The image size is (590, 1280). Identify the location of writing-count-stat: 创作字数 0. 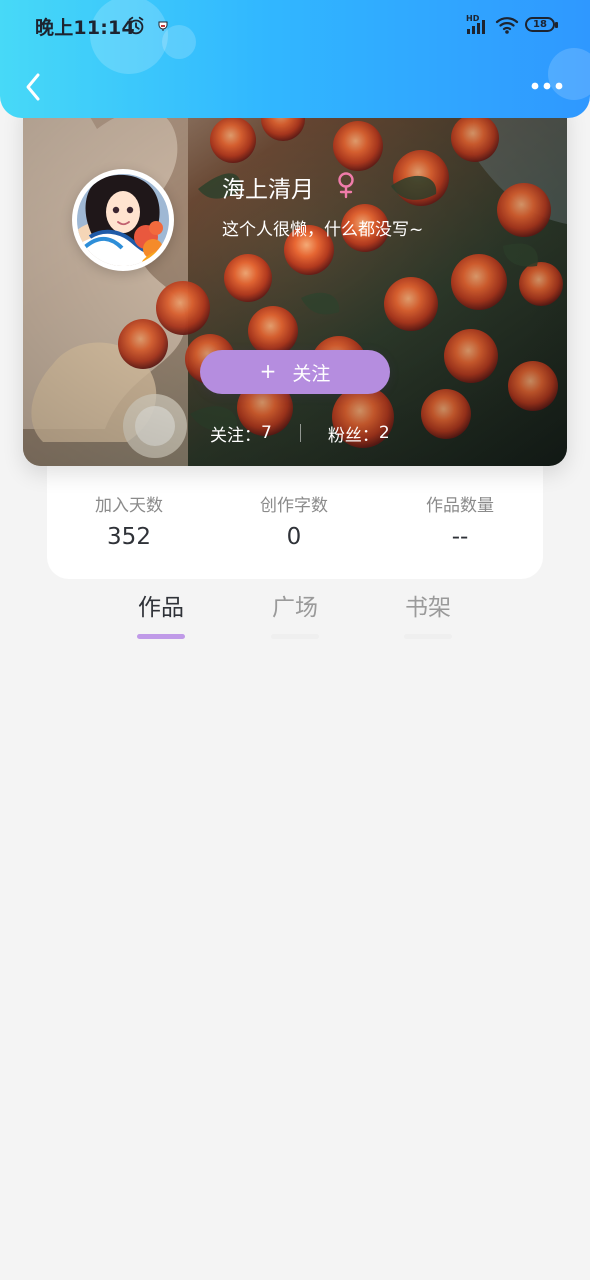
(294, 524).